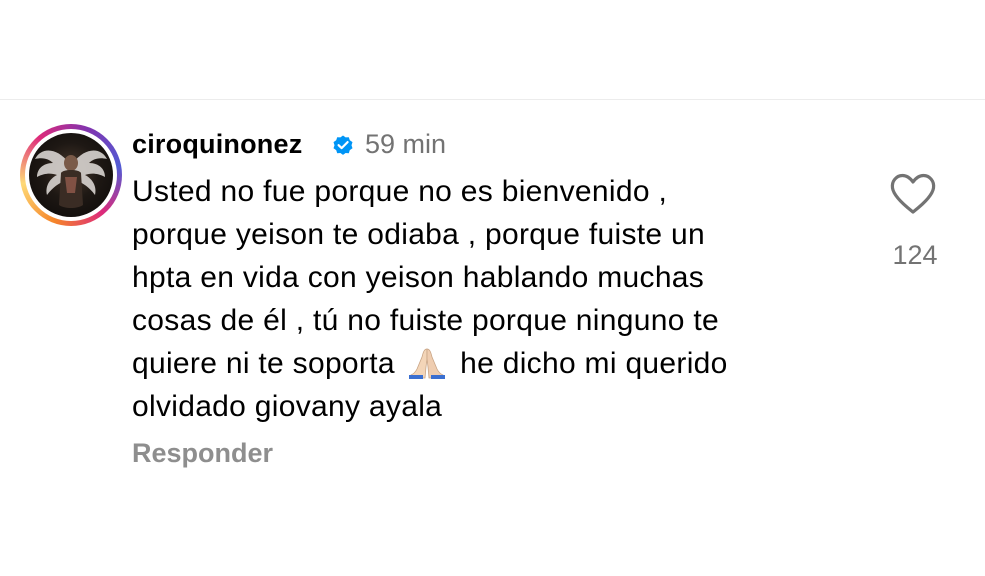 This screenshot has height=576, width=985. What do you see at coordinates (589, 363) in the screenshot?
I see `comment-line-part: he dicho mi querido` at bounding box center [589, 363].